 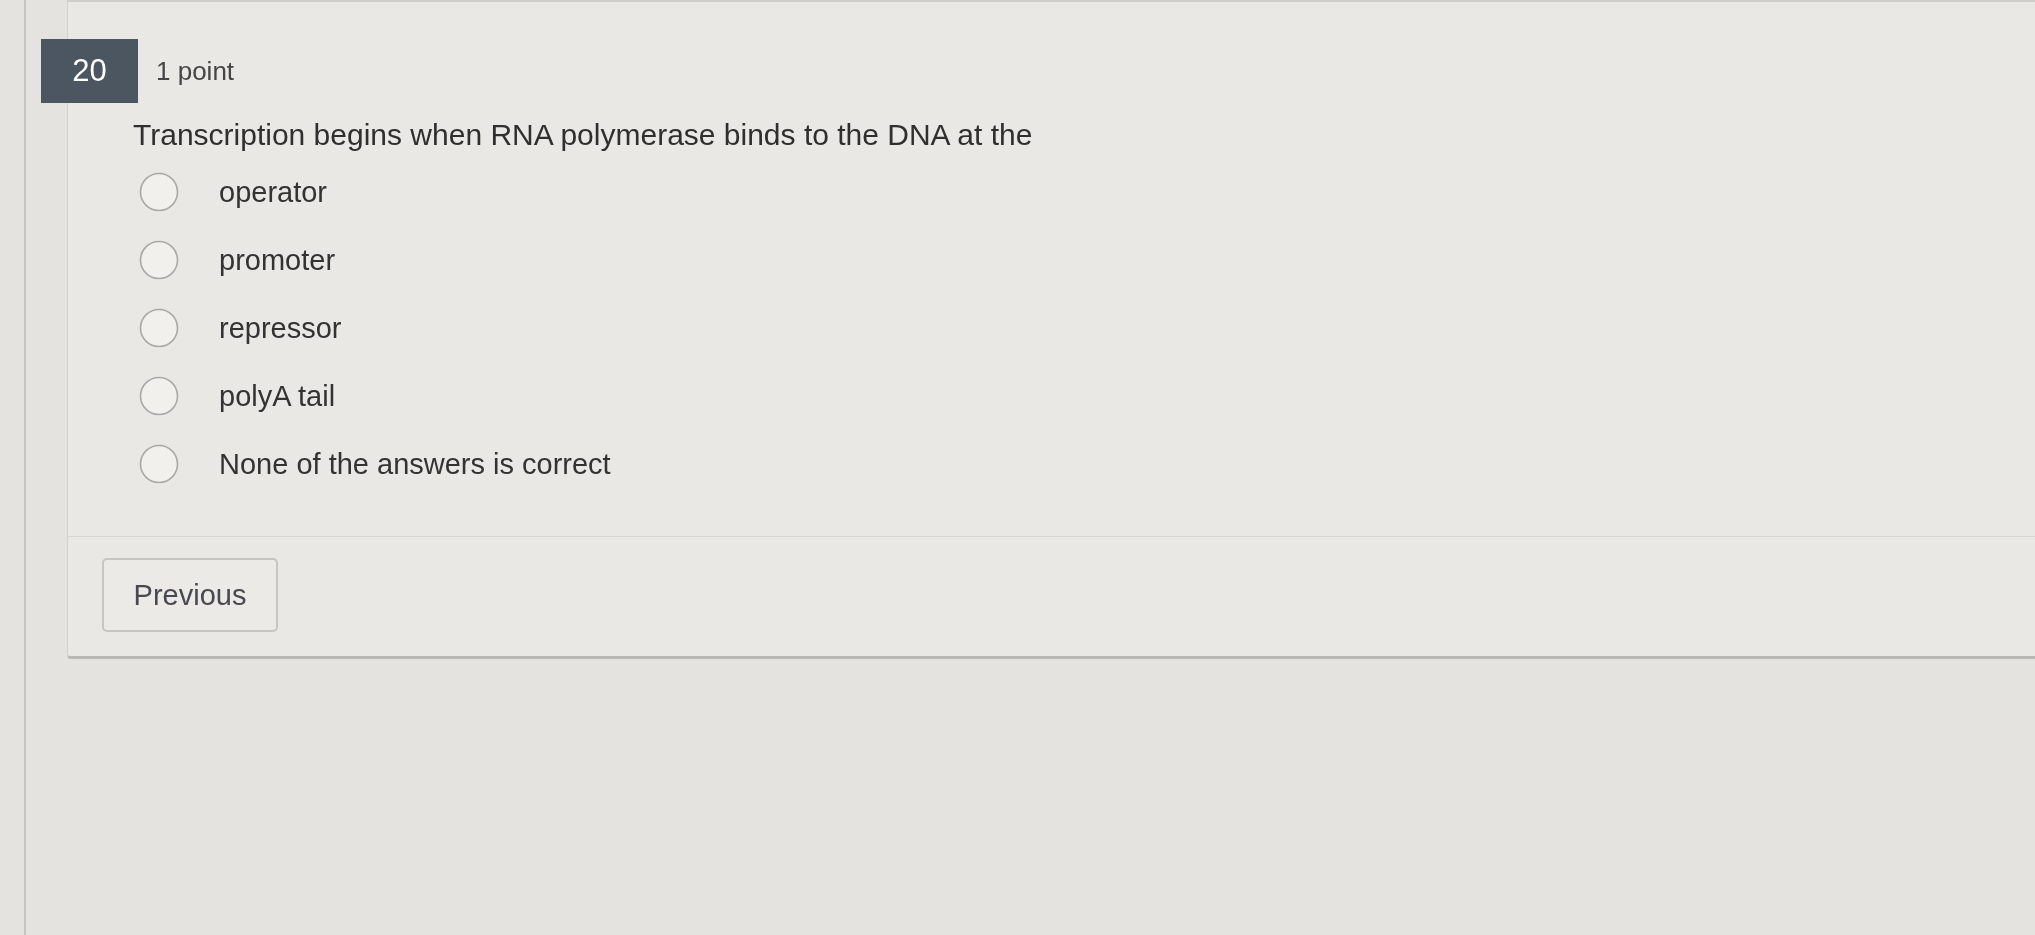 I want to click on points-label: 1 point, so click(x=195, y=71).